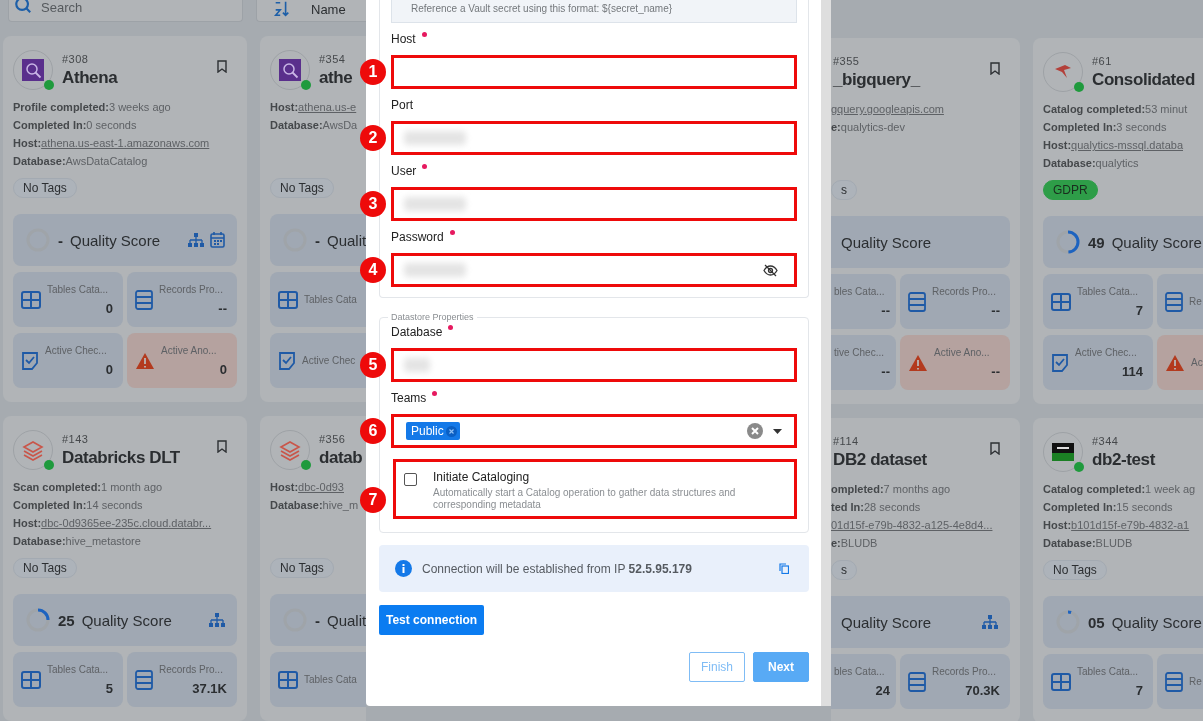 The width and height of the screenshot is (1203, 721). I want to click on step-marker: 5, so click(373, 365).